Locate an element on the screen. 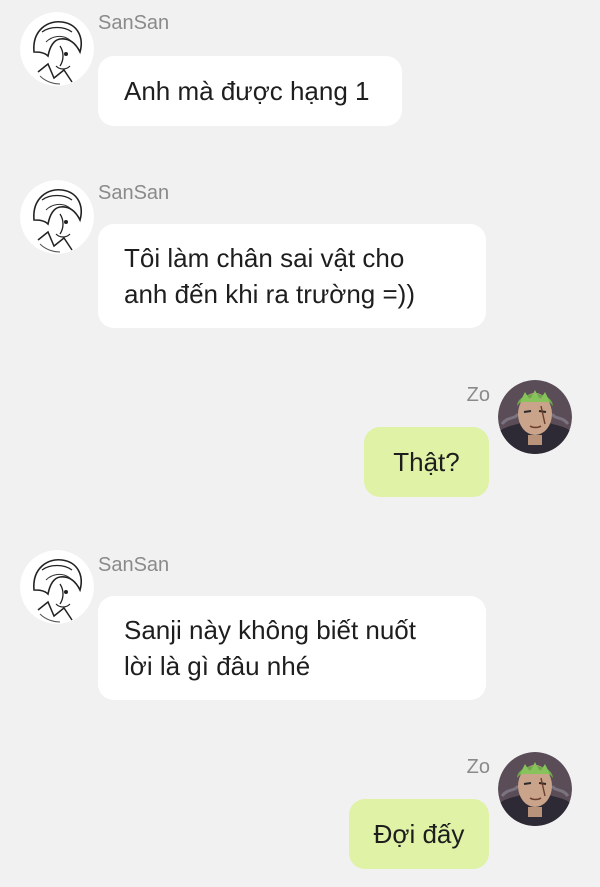 This screenshot has width=600, height=887. message-line: anh đến khi ra trường =)) is located at coordinates (269, 294).